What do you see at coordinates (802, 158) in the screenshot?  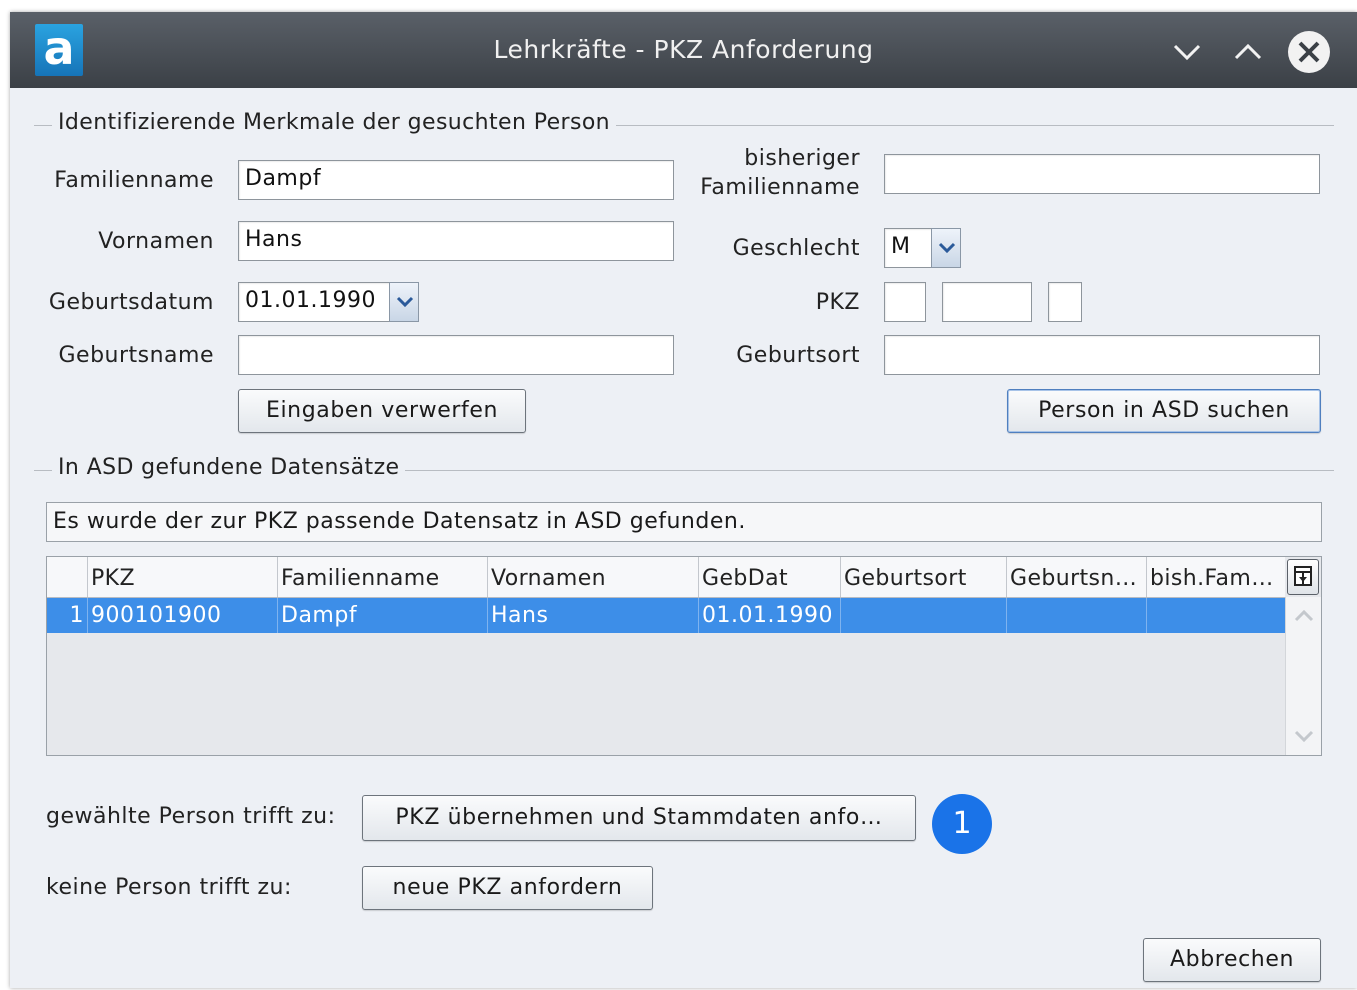 I see `bisheriger-familienname-label-line1: bisheriger` at bounding box center [802, 158].